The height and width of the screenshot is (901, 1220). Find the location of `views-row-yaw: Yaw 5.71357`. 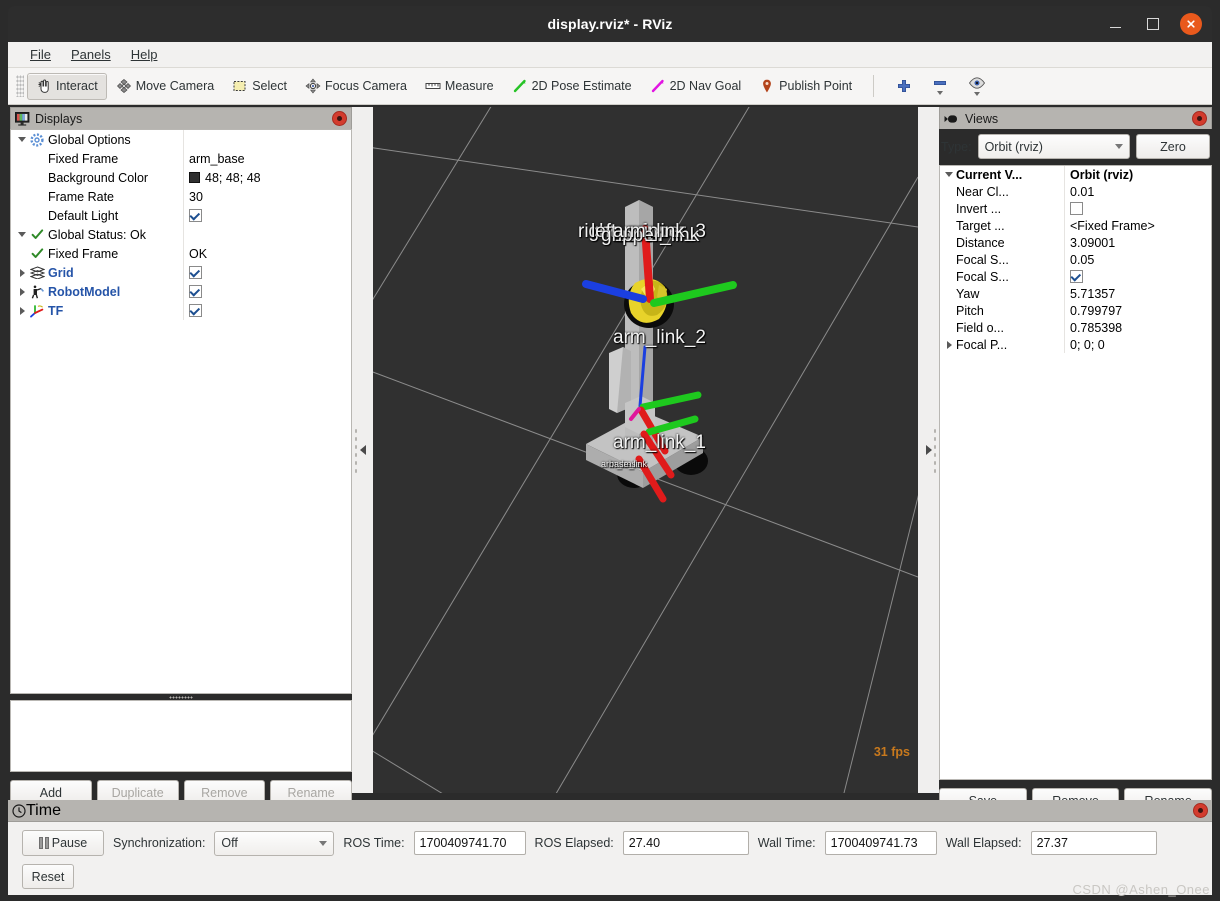

views-row-yaw: Yaw 5.71357 is located at coordinates (1075, 293).